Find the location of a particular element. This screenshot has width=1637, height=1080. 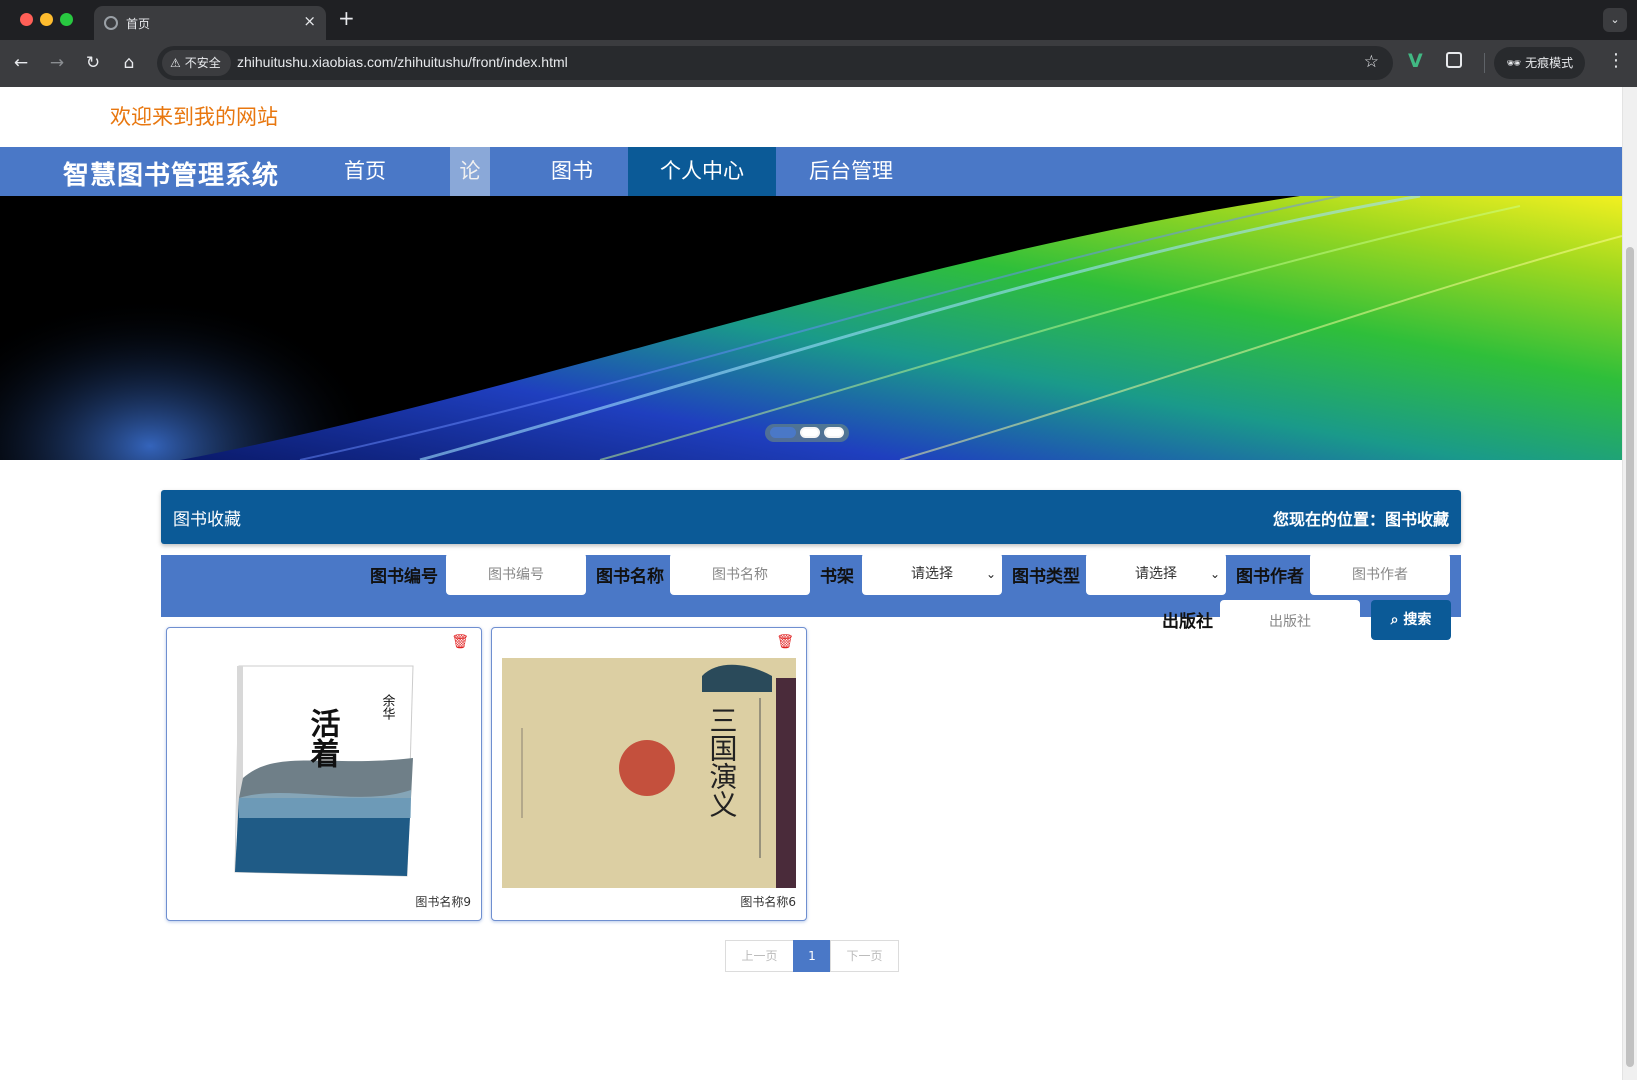

reload-icon: ↻ is located at coordinates (93, 63).